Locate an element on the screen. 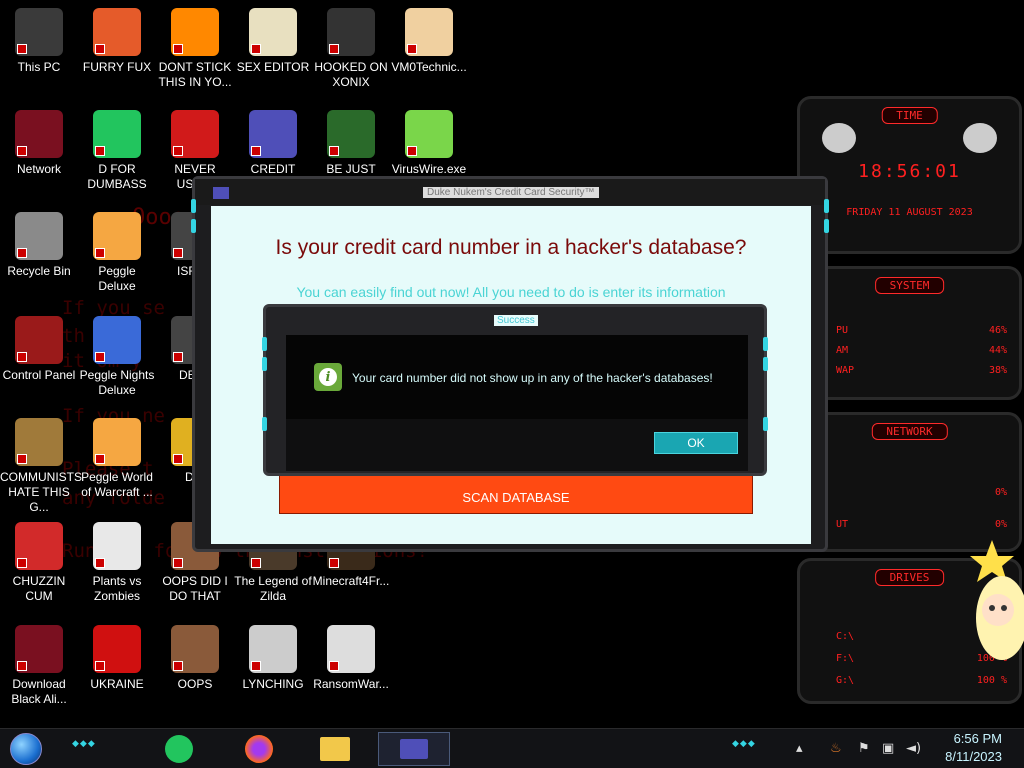 This screenshot has width=1024, height=768. peggle-wow-icon is located at coordinates (117, 442).